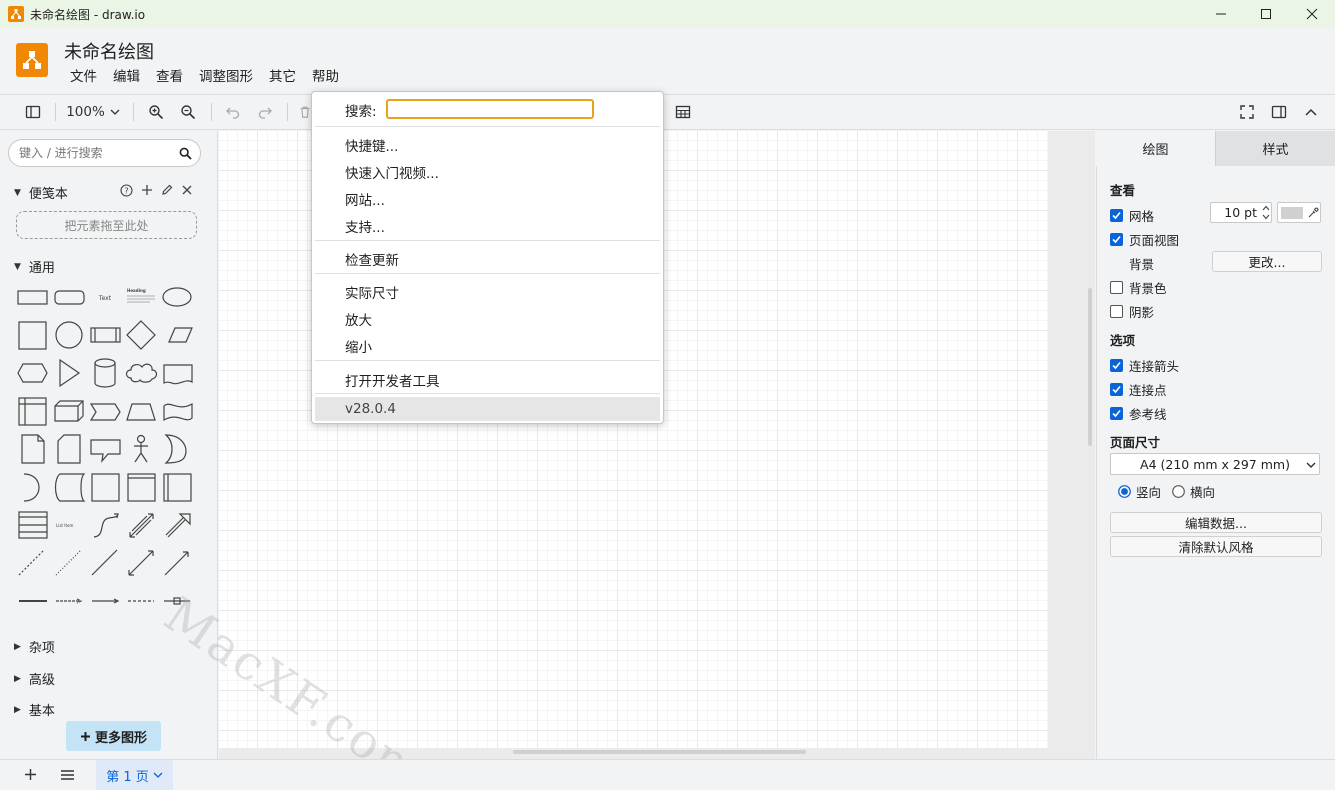  What do you see at coordinates (93, 112) in the screenshot?
I see `zoom-select: 100%` at bounding box center [93, 112].